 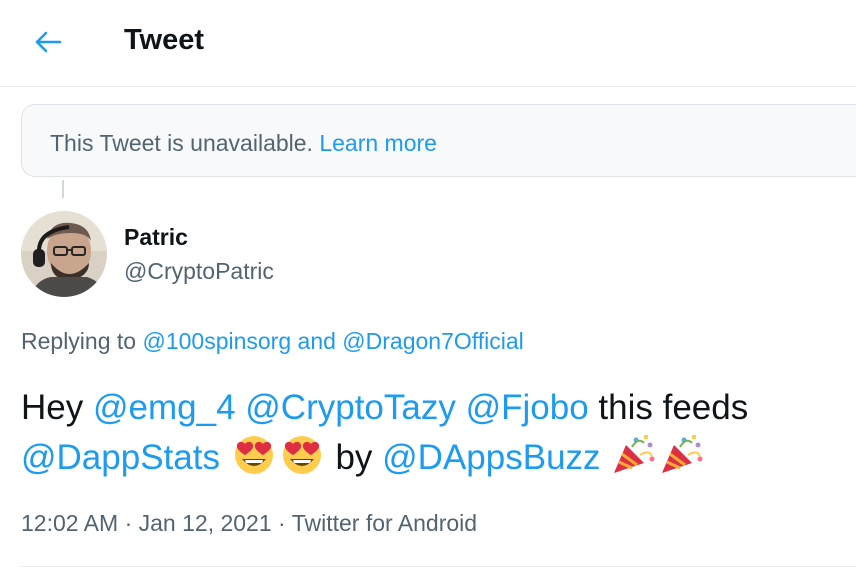 I want to click on notice-text-line: This Tweet is unavailable. Learn more, so click(x=243, y=143).